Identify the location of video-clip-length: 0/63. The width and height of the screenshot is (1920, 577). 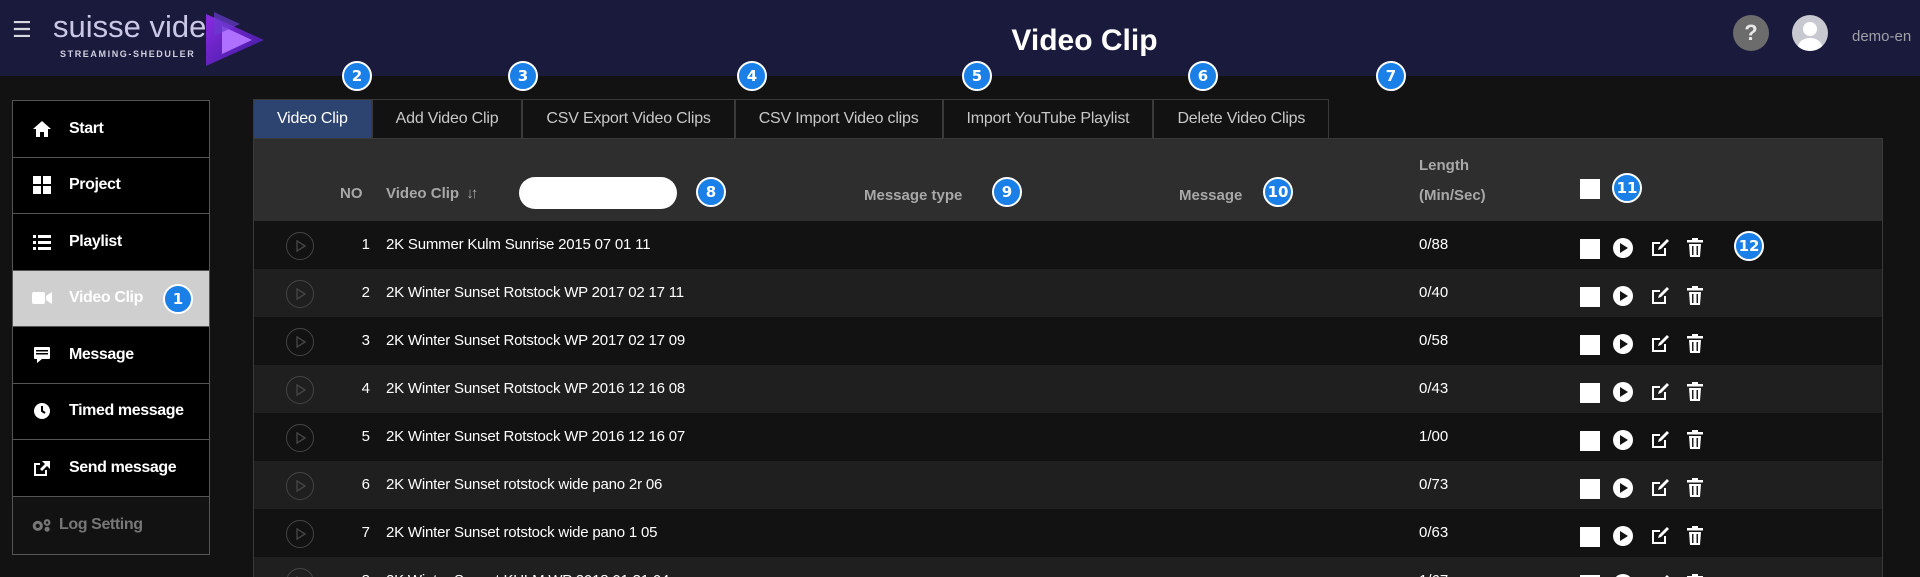
(1434, 532).